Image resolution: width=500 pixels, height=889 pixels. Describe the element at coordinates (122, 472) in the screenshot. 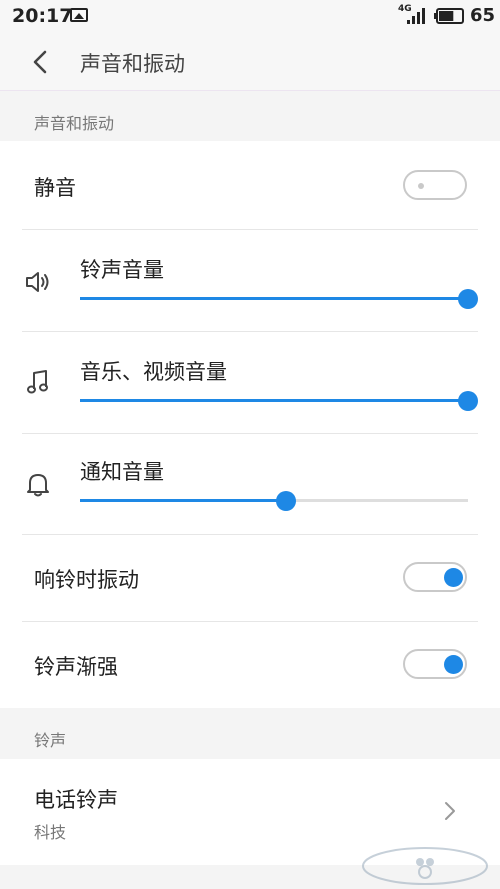

I see `notification-volume-label: 通知音量` at that location.